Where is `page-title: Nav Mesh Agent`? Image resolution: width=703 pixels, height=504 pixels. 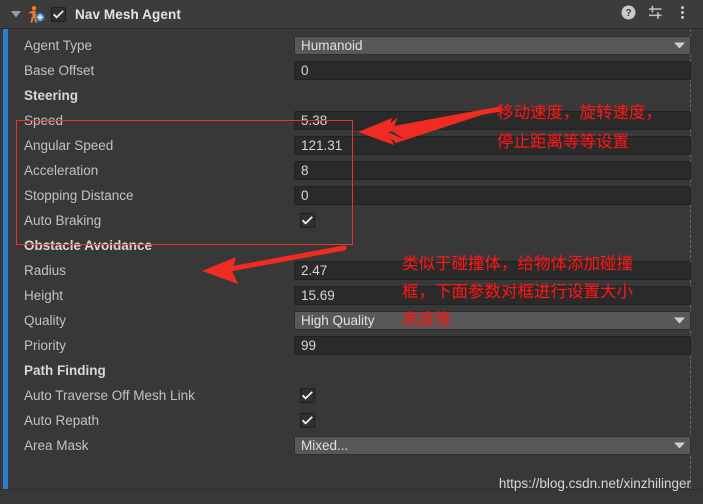
page-title: Nav Mesh Agent is located at coordinates (128, 14).